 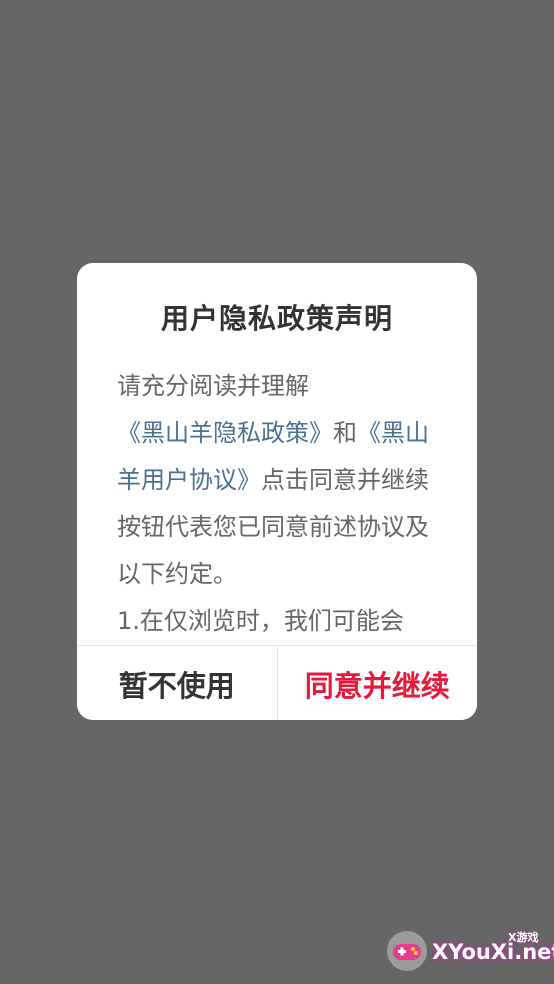 What do you see at coordinates (177, 683) in the screenshot?
I see `cancel-button: 暂不使用` at bounding box center [177, 683].